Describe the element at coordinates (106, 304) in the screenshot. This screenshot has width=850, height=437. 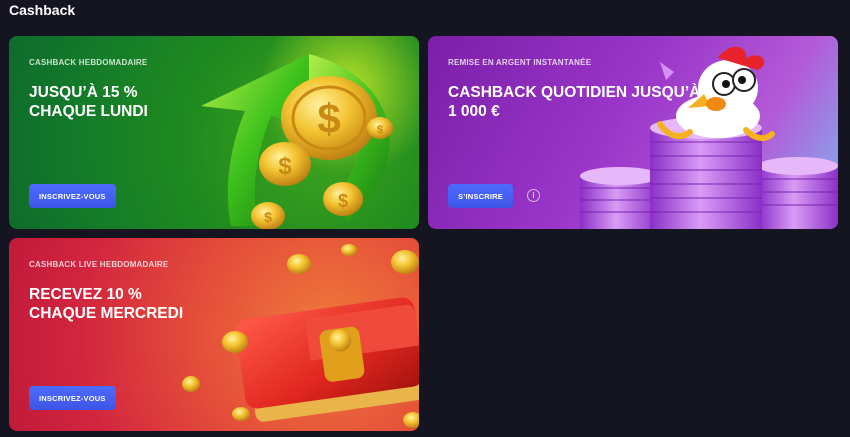
I see `card-headline: RECEVEZ 10 % CHAQUE MERCREDI` at that location.